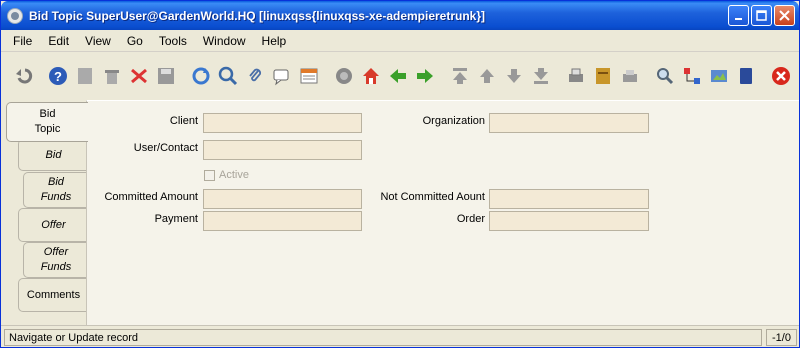  I want to click on menu-help: Help, so click(274, 41).